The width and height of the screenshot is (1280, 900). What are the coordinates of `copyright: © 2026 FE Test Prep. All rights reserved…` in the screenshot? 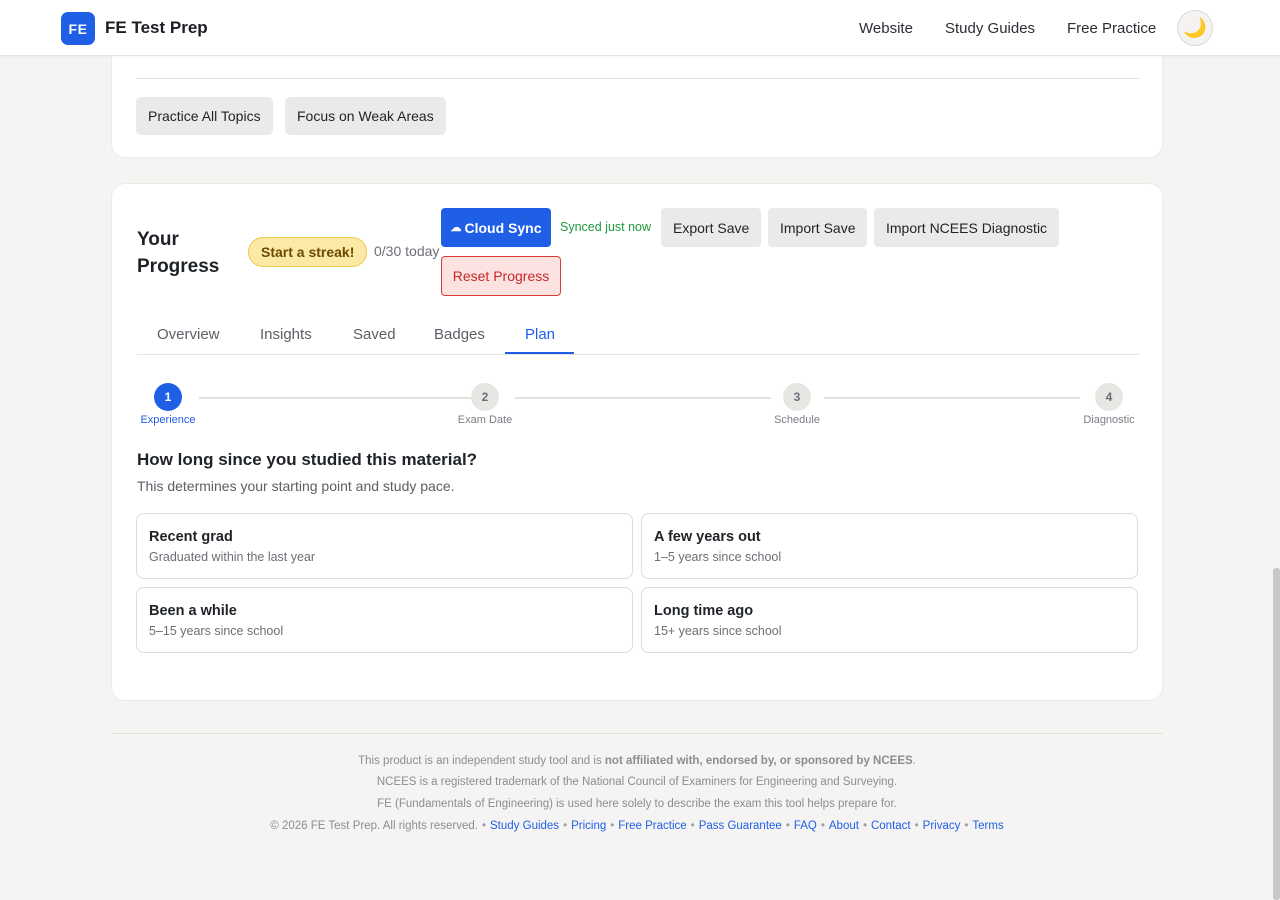 It's located at (374, 826).